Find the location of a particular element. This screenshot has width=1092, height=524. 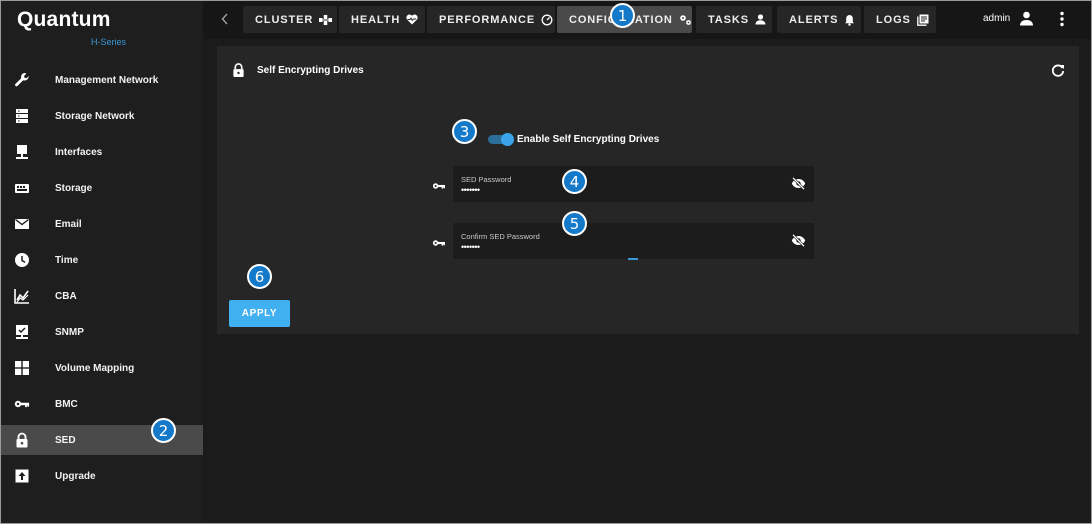

sidebar-item-interfaces: Interfaces is located at coordinates (102, 152).